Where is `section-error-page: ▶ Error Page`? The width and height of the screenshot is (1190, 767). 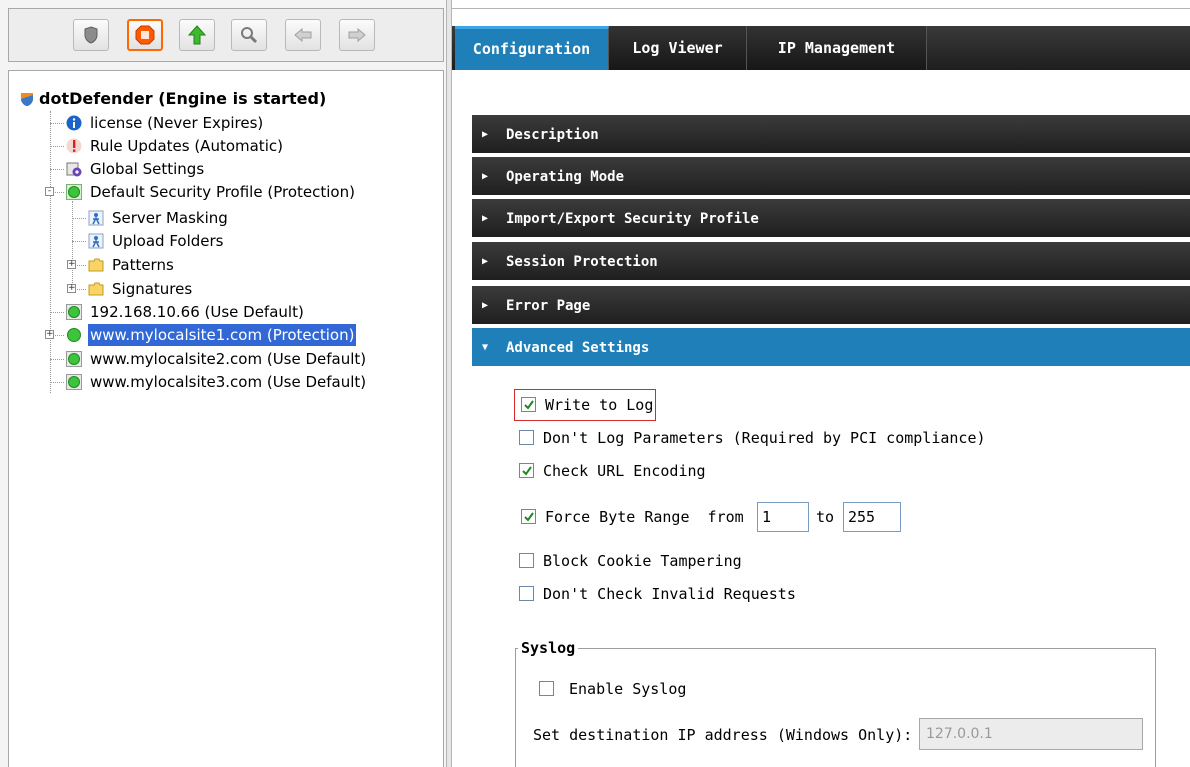
section-error-page: ▶ Error Page is located at coordinates (831, 306).